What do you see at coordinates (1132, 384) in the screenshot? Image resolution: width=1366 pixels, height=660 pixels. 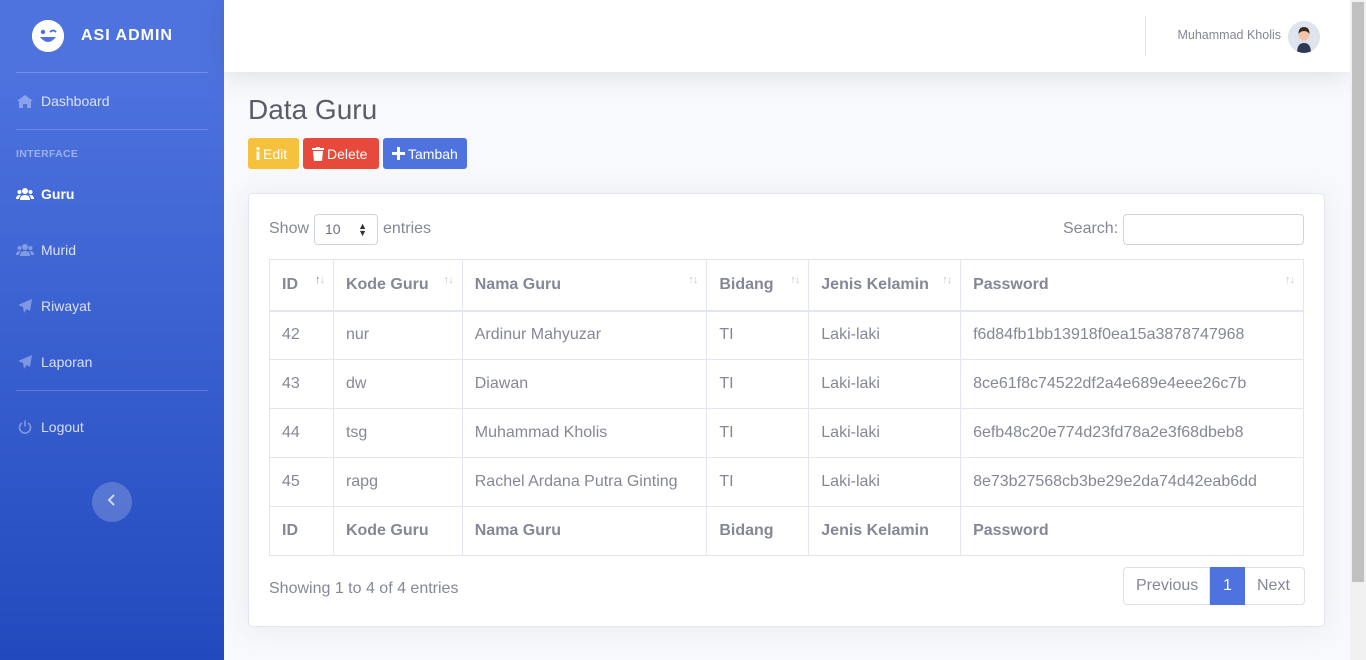 I see `cell-password: 8ce61f8c74522df2a4e689e4eee26c7b` at bounding box center [1132, 384].